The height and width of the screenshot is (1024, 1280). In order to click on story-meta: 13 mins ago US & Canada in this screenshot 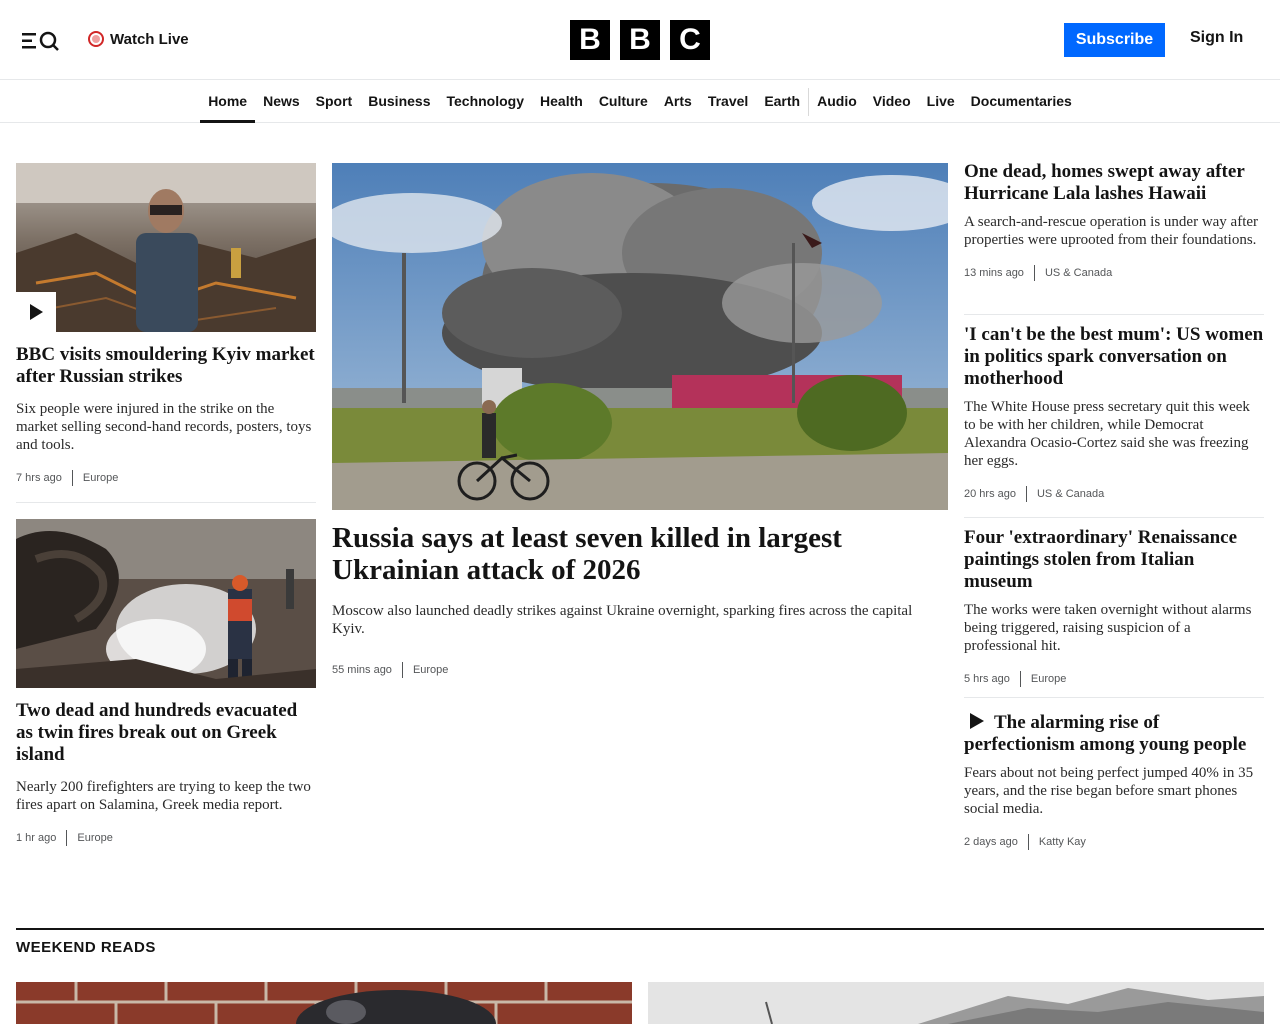, I will do `click(1114, 273)`.